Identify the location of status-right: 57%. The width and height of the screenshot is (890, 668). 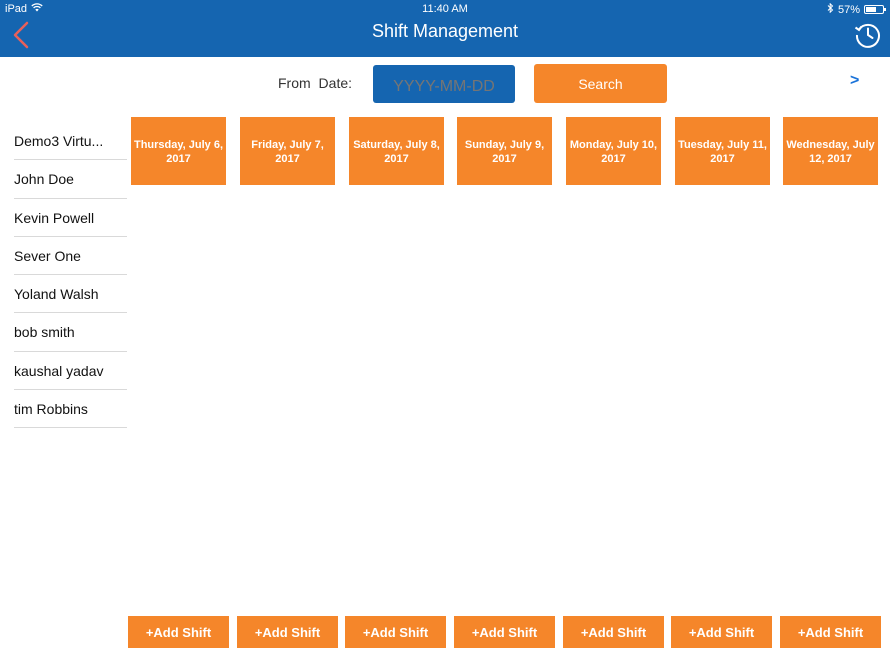
(856, 9).